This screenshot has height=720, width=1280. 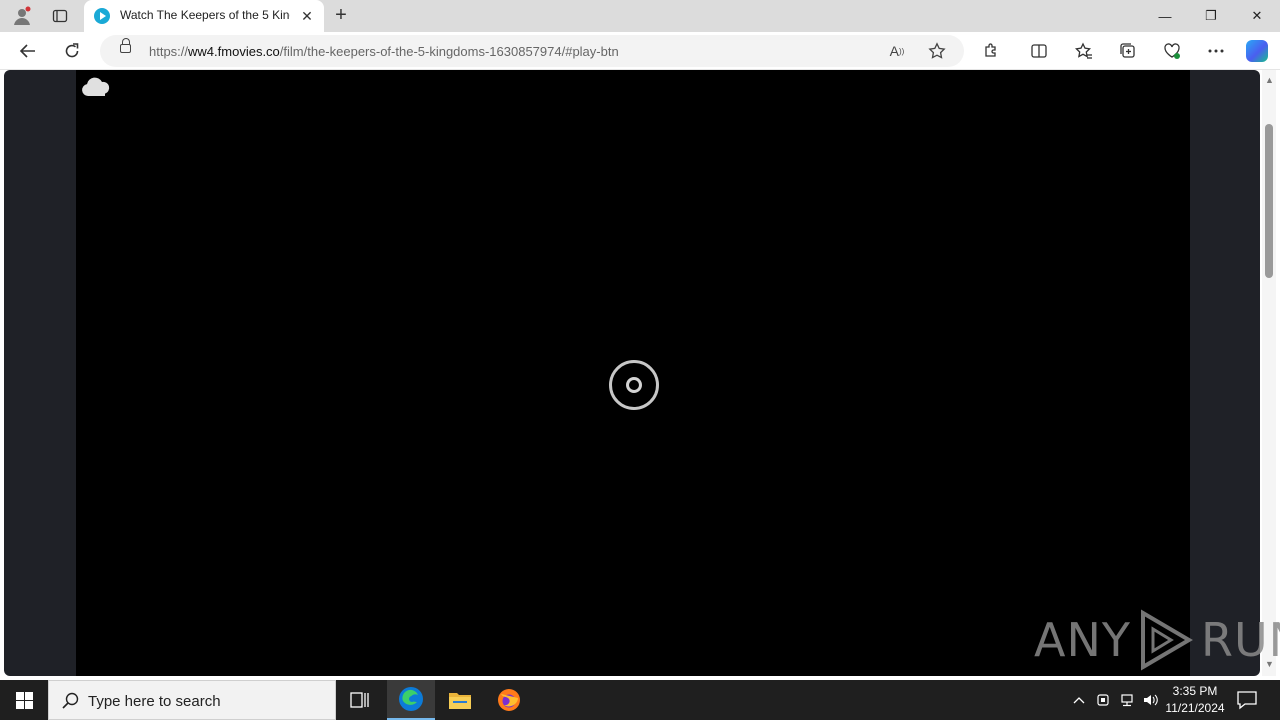 What do you see at coordinates (897, 51) in the screenshot?
I see `read-aloud-icon: A))` at bounding box center [897, 51].